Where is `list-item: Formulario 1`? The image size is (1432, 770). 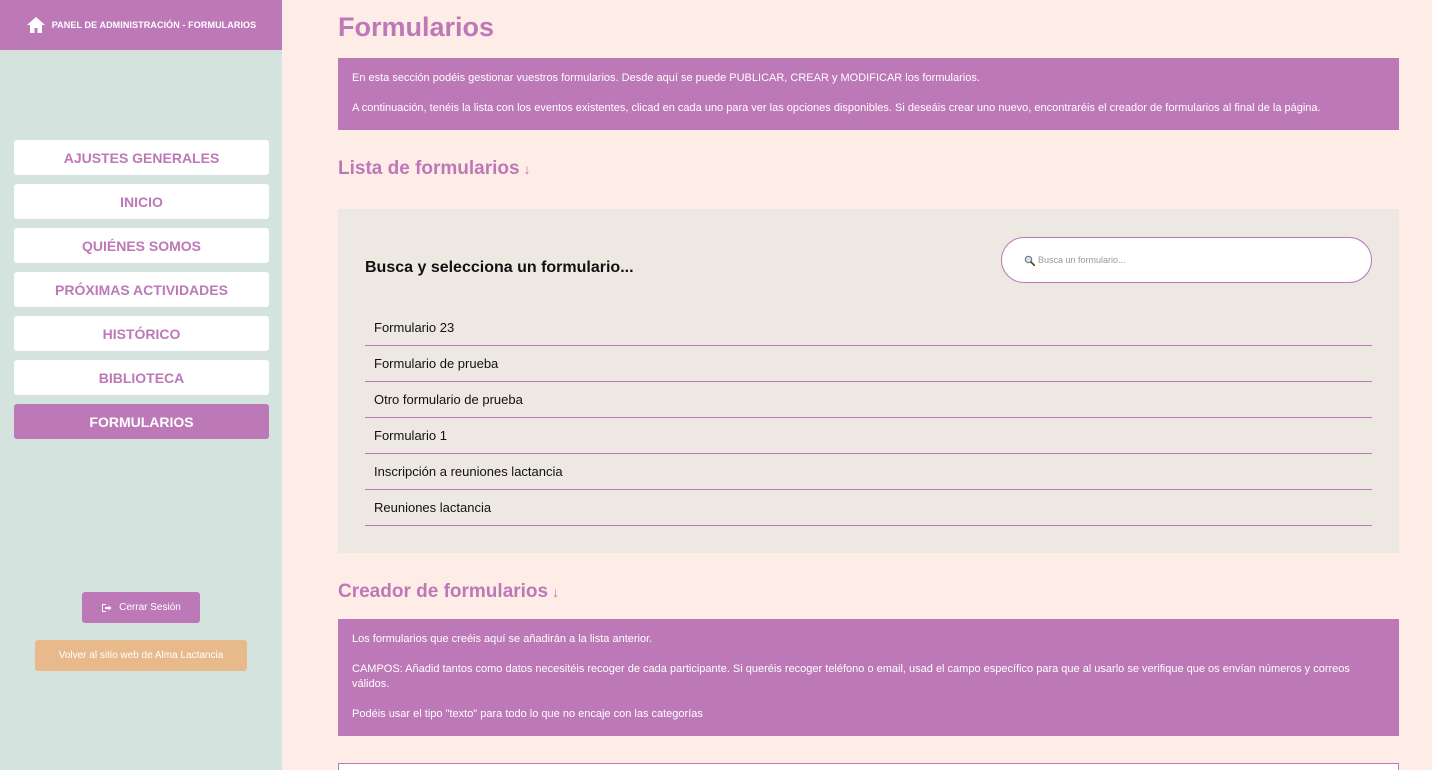
list-item: Formulario 1 is located at coordinates (868, 436).